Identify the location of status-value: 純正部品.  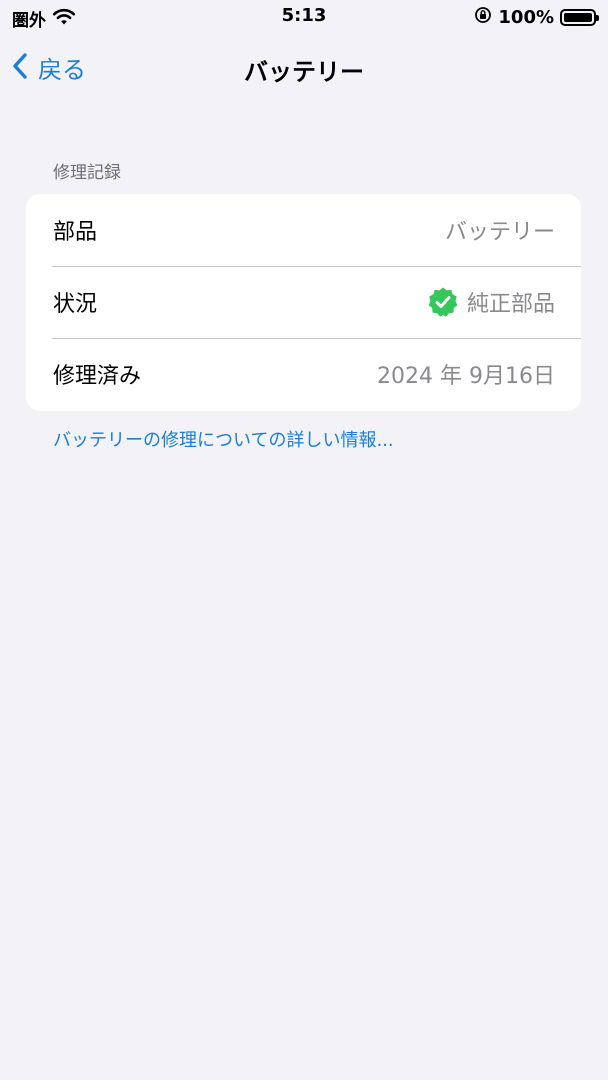
(510, 304).